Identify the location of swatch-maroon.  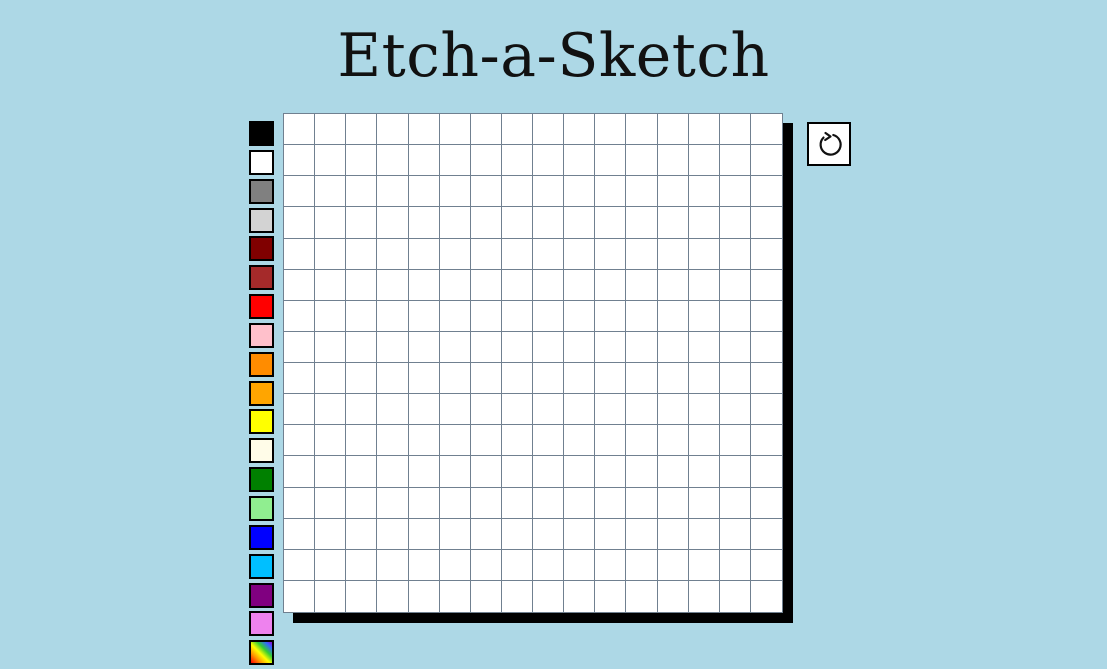
(261, 249).